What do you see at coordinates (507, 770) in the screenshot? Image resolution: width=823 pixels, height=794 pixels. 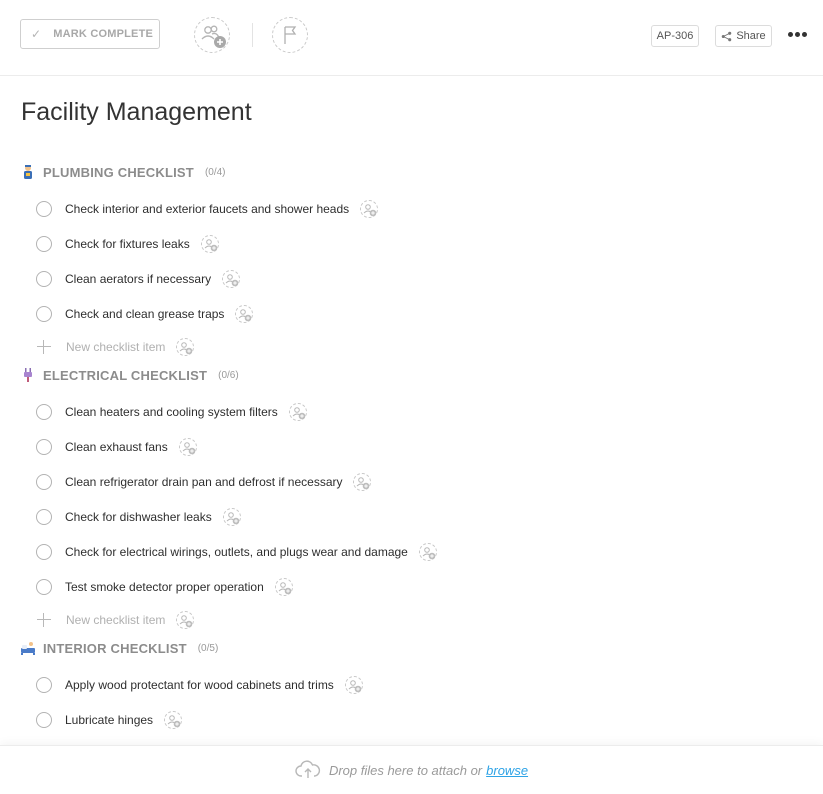 I see `browse-link: browse` at bounding box center [507, 770].